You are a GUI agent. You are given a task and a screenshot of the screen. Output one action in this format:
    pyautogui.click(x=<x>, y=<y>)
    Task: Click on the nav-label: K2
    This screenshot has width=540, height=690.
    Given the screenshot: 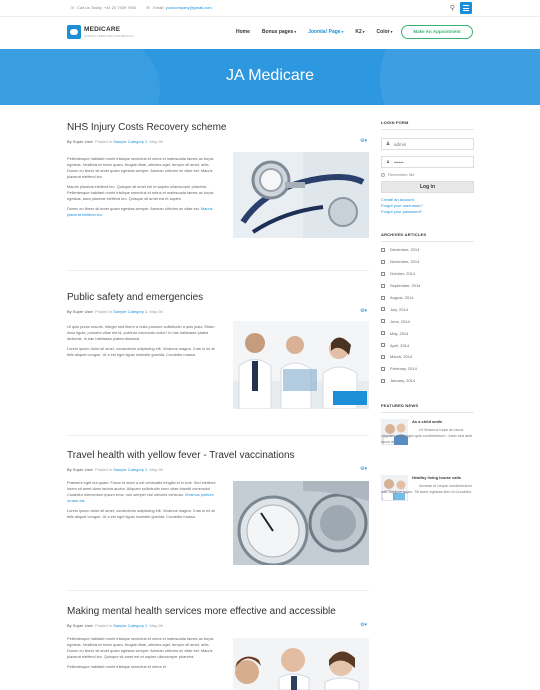 What is the action you would take?
    pyautogui.click(x=358, y=32)
    